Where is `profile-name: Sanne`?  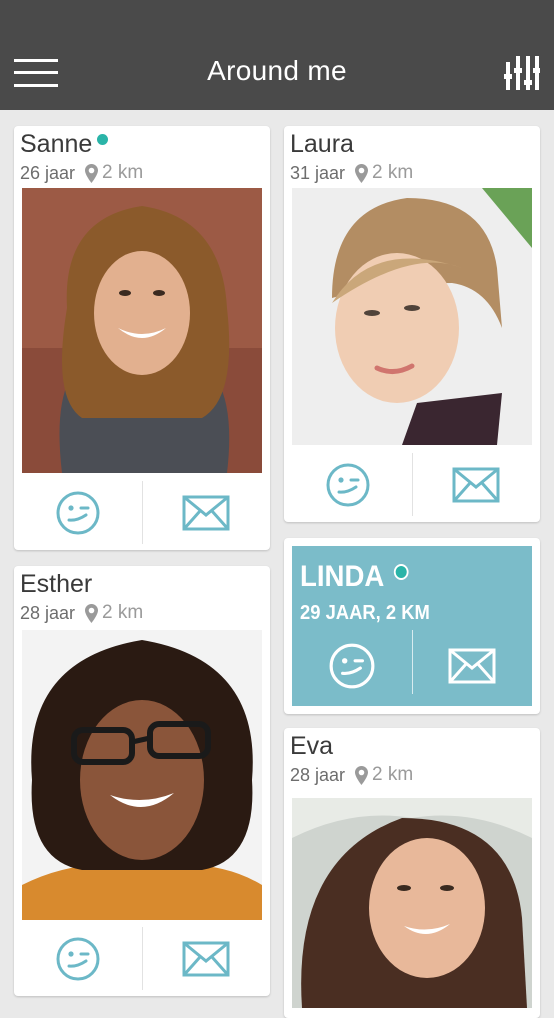 profile-name: Sanne is located at coordinates (64, 144).